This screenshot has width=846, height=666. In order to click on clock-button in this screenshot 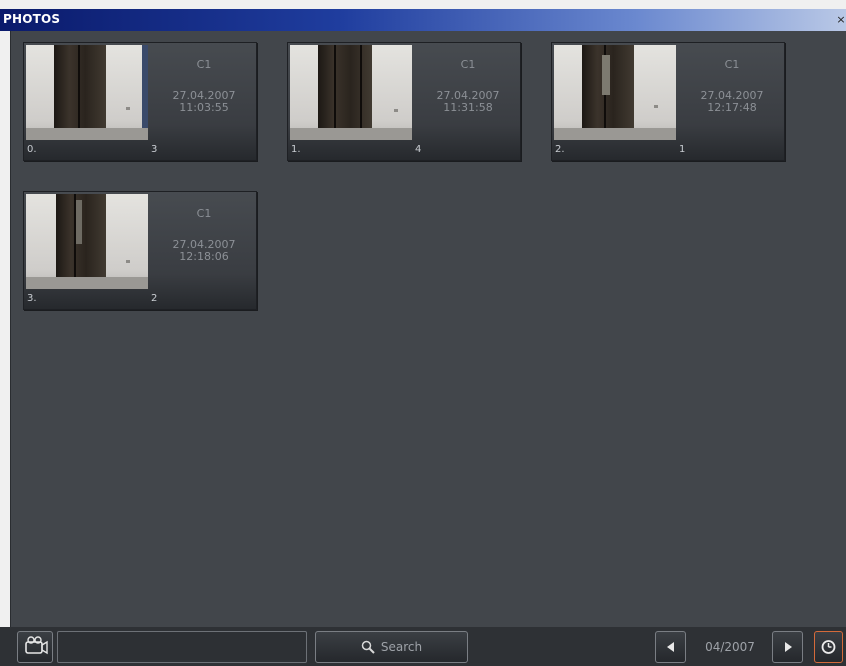, I will do `click(828, 647)`.